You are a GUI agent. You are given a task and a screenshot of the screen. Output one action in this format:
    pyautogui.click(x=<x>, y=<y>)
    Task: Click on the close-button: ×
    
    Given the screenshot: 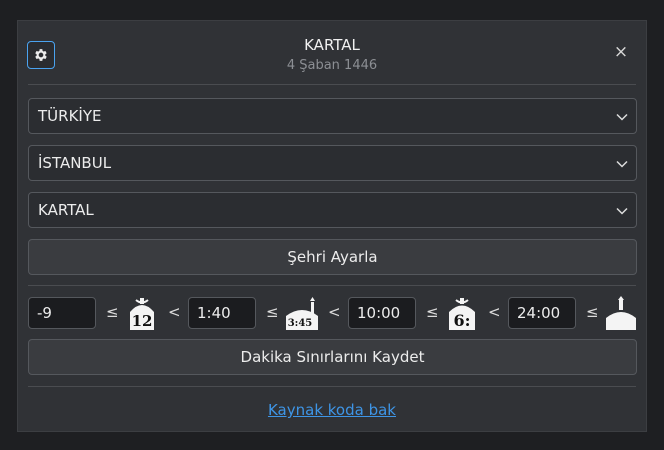 What is the action you would take?
    pyautogui.click(x=621, y=52)
    